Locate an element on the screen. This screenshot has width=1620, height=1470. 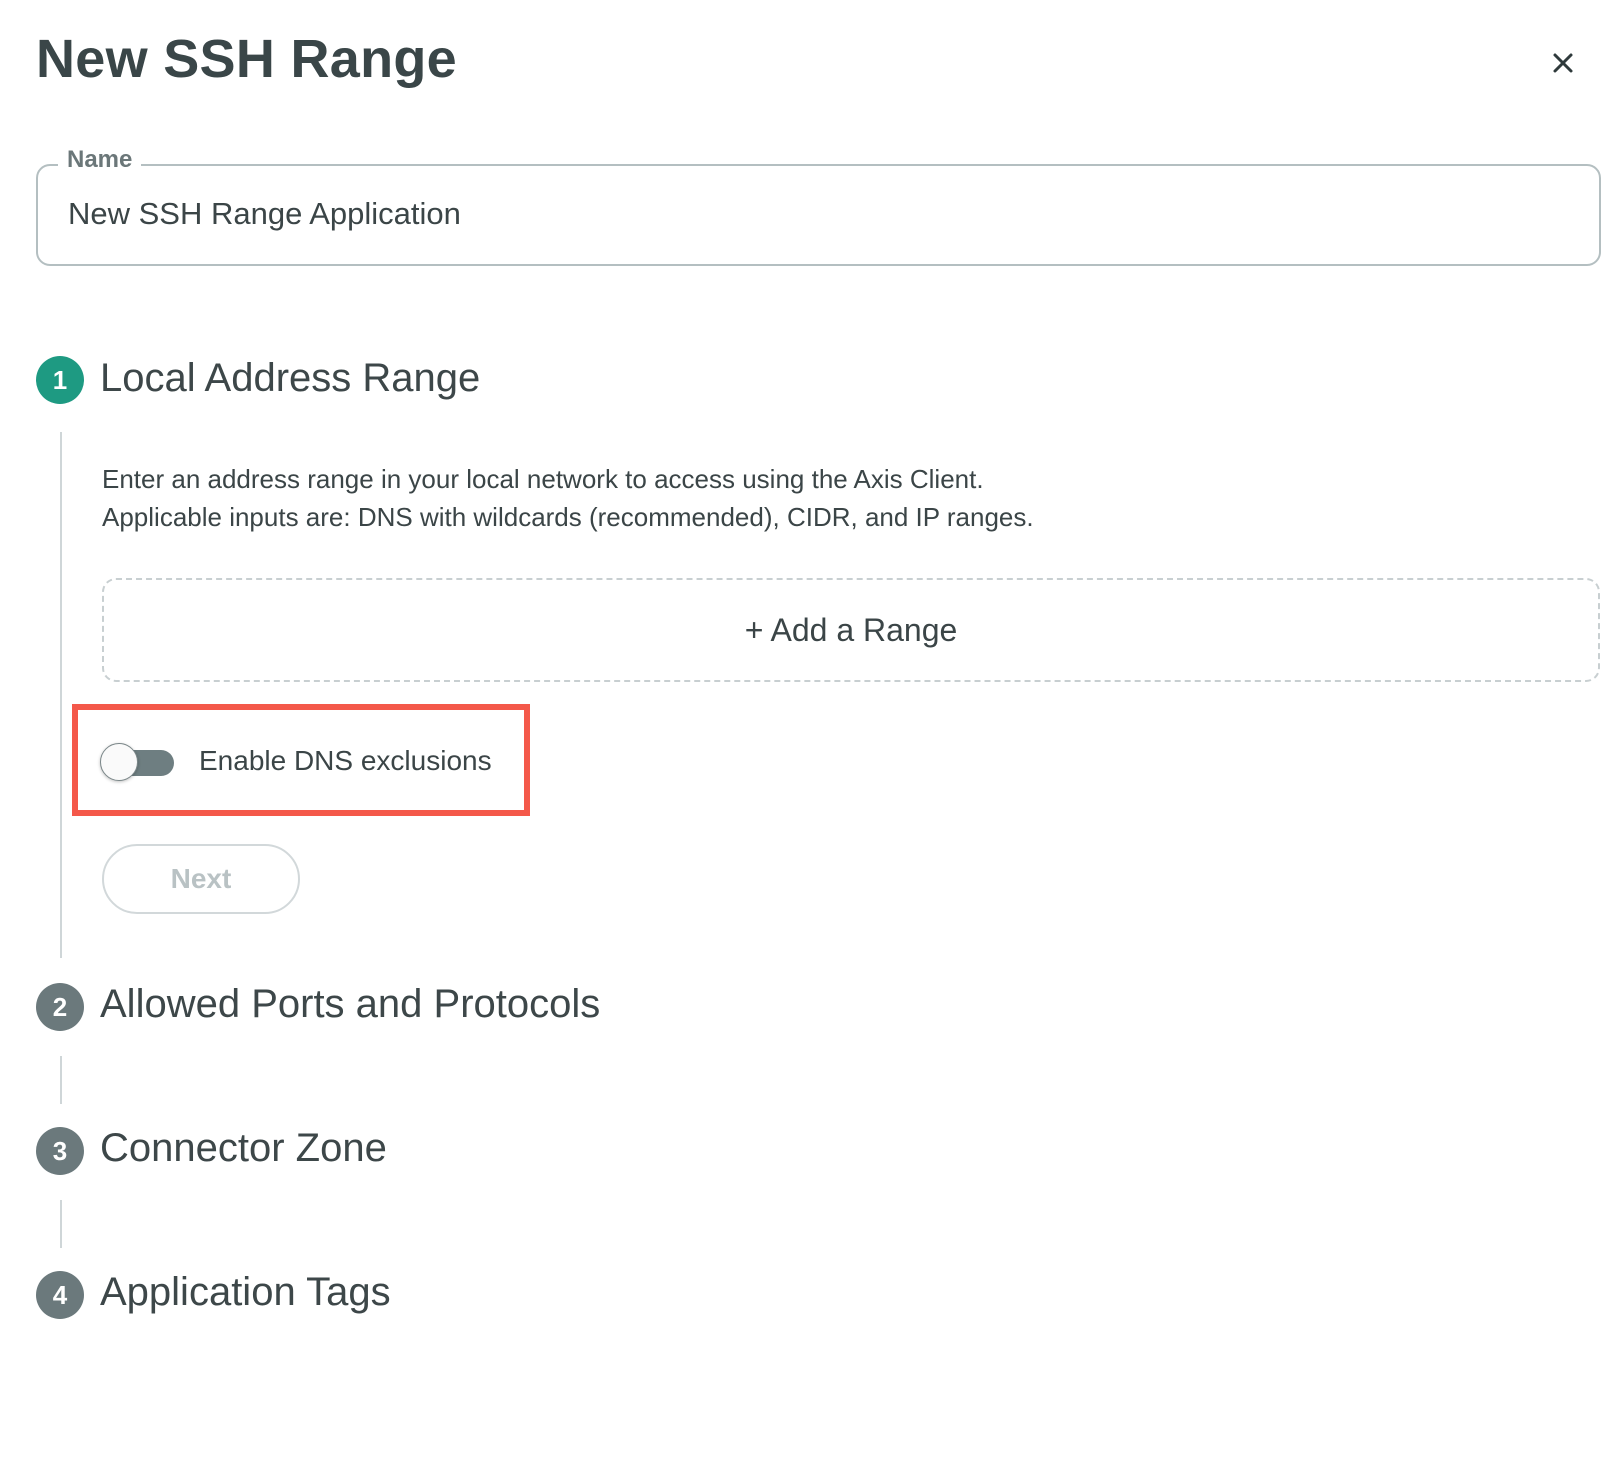
step-2-number: 2 is located at coordinates (60, 1007).